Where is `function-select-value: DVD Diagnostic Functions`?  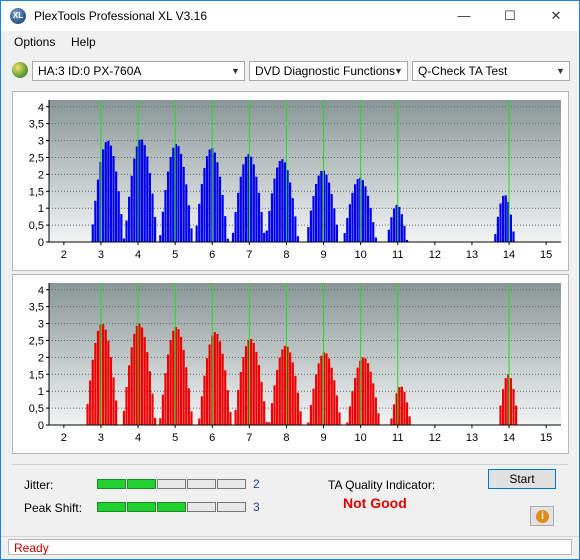
function-select-value: DVD Diagnostic Functions is located at coordinates (325, 71).